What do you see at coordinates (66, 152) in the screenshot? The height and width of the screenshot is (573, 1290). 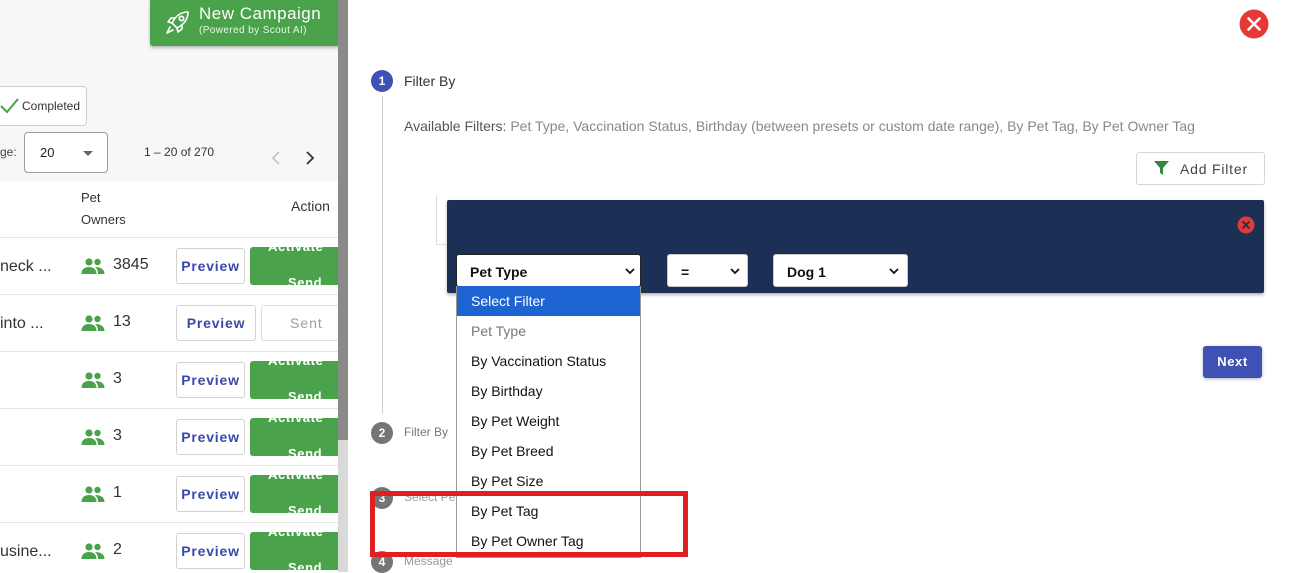 I see `per-page-select: 20` at bounding box center [66, 152].